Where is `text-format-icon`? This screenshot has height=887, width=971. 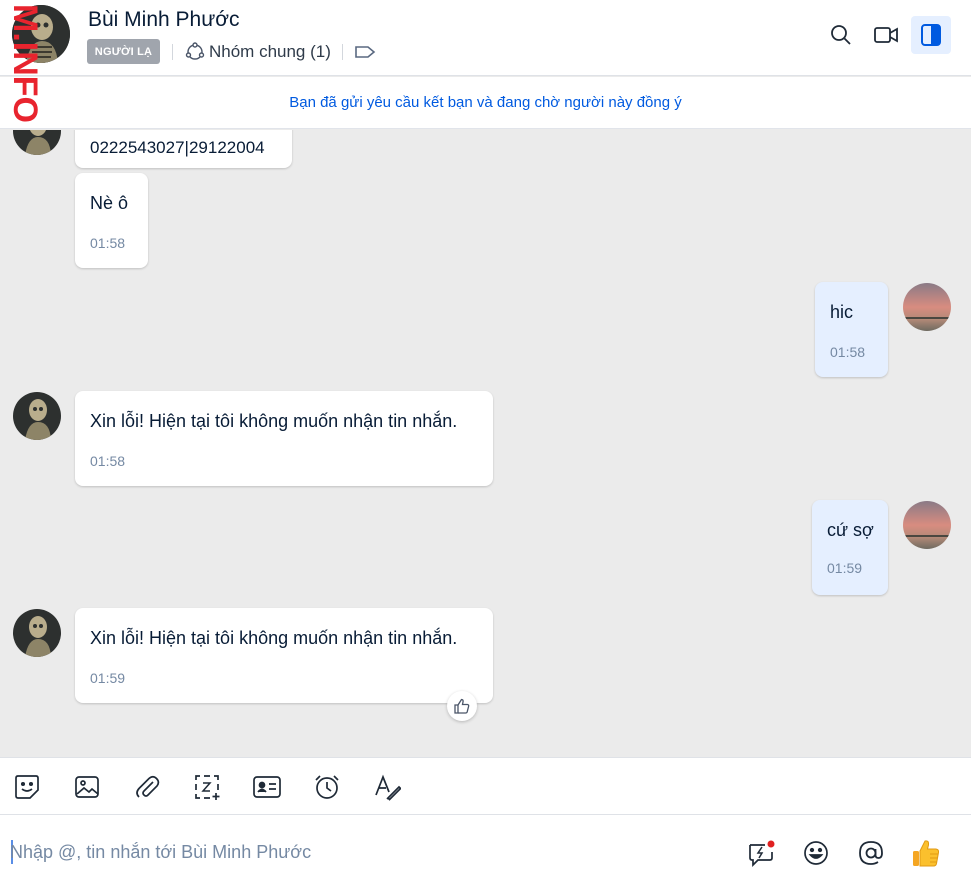 text-format-icon is located at coordinates (387, 787).